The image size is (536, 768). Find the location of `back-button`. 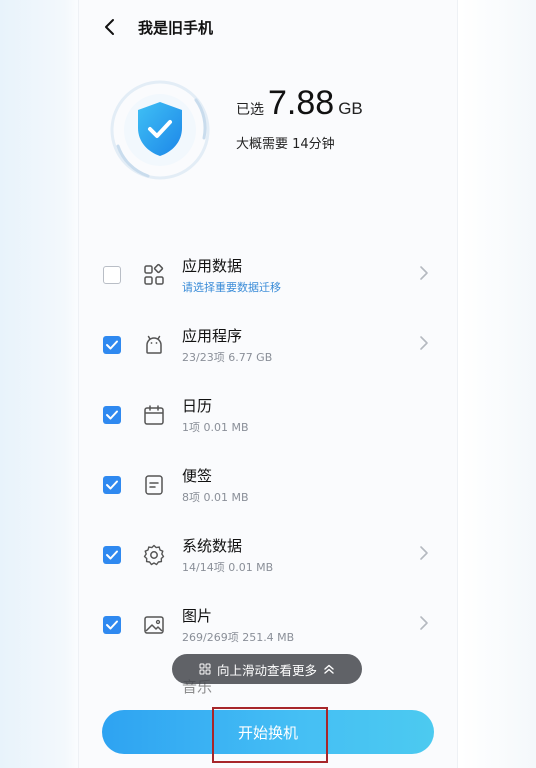

back-button is located at coordinates (110, 27).